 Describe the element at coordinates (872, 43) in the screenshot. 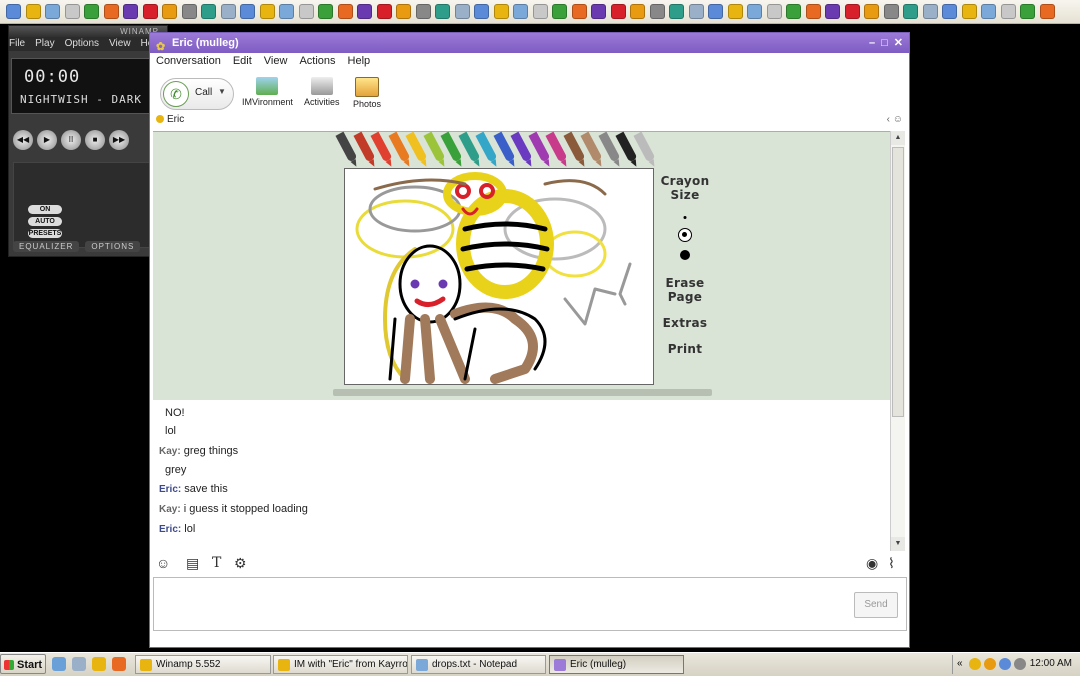

I see `minimize-button: –` at that location.